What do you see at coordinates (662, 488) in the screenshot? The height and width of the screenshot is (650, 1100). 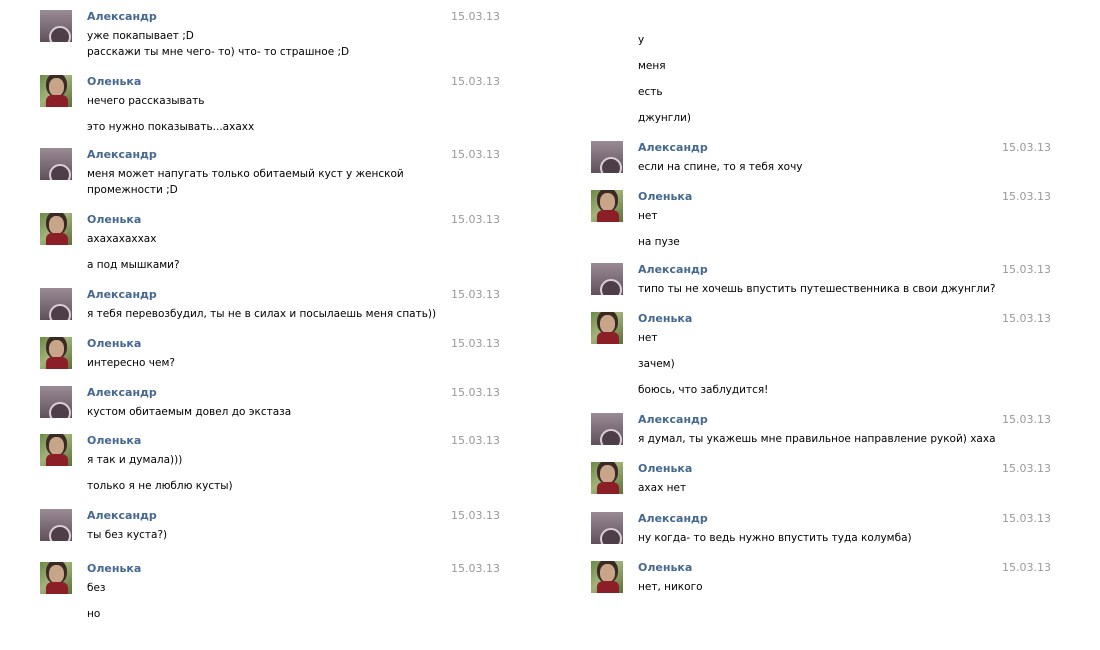 I see `message-text: ахах нет` at bounding box center [662, 488].